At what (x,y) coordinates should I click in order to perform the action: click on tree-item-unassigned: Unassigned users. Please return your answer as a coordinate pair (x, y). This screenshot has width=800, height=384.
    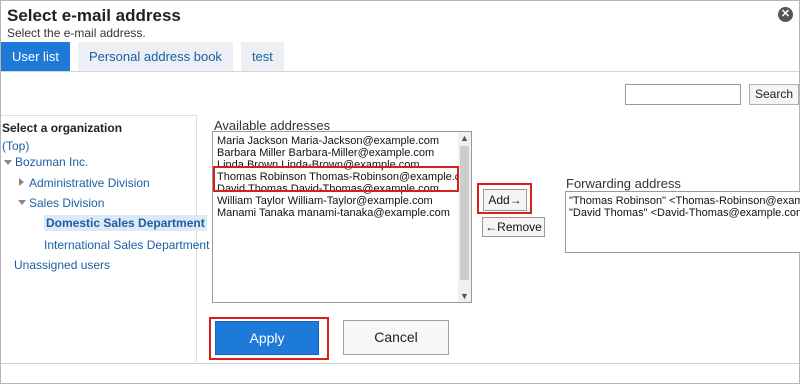
    Looking at the image, I should click on (62, 265).